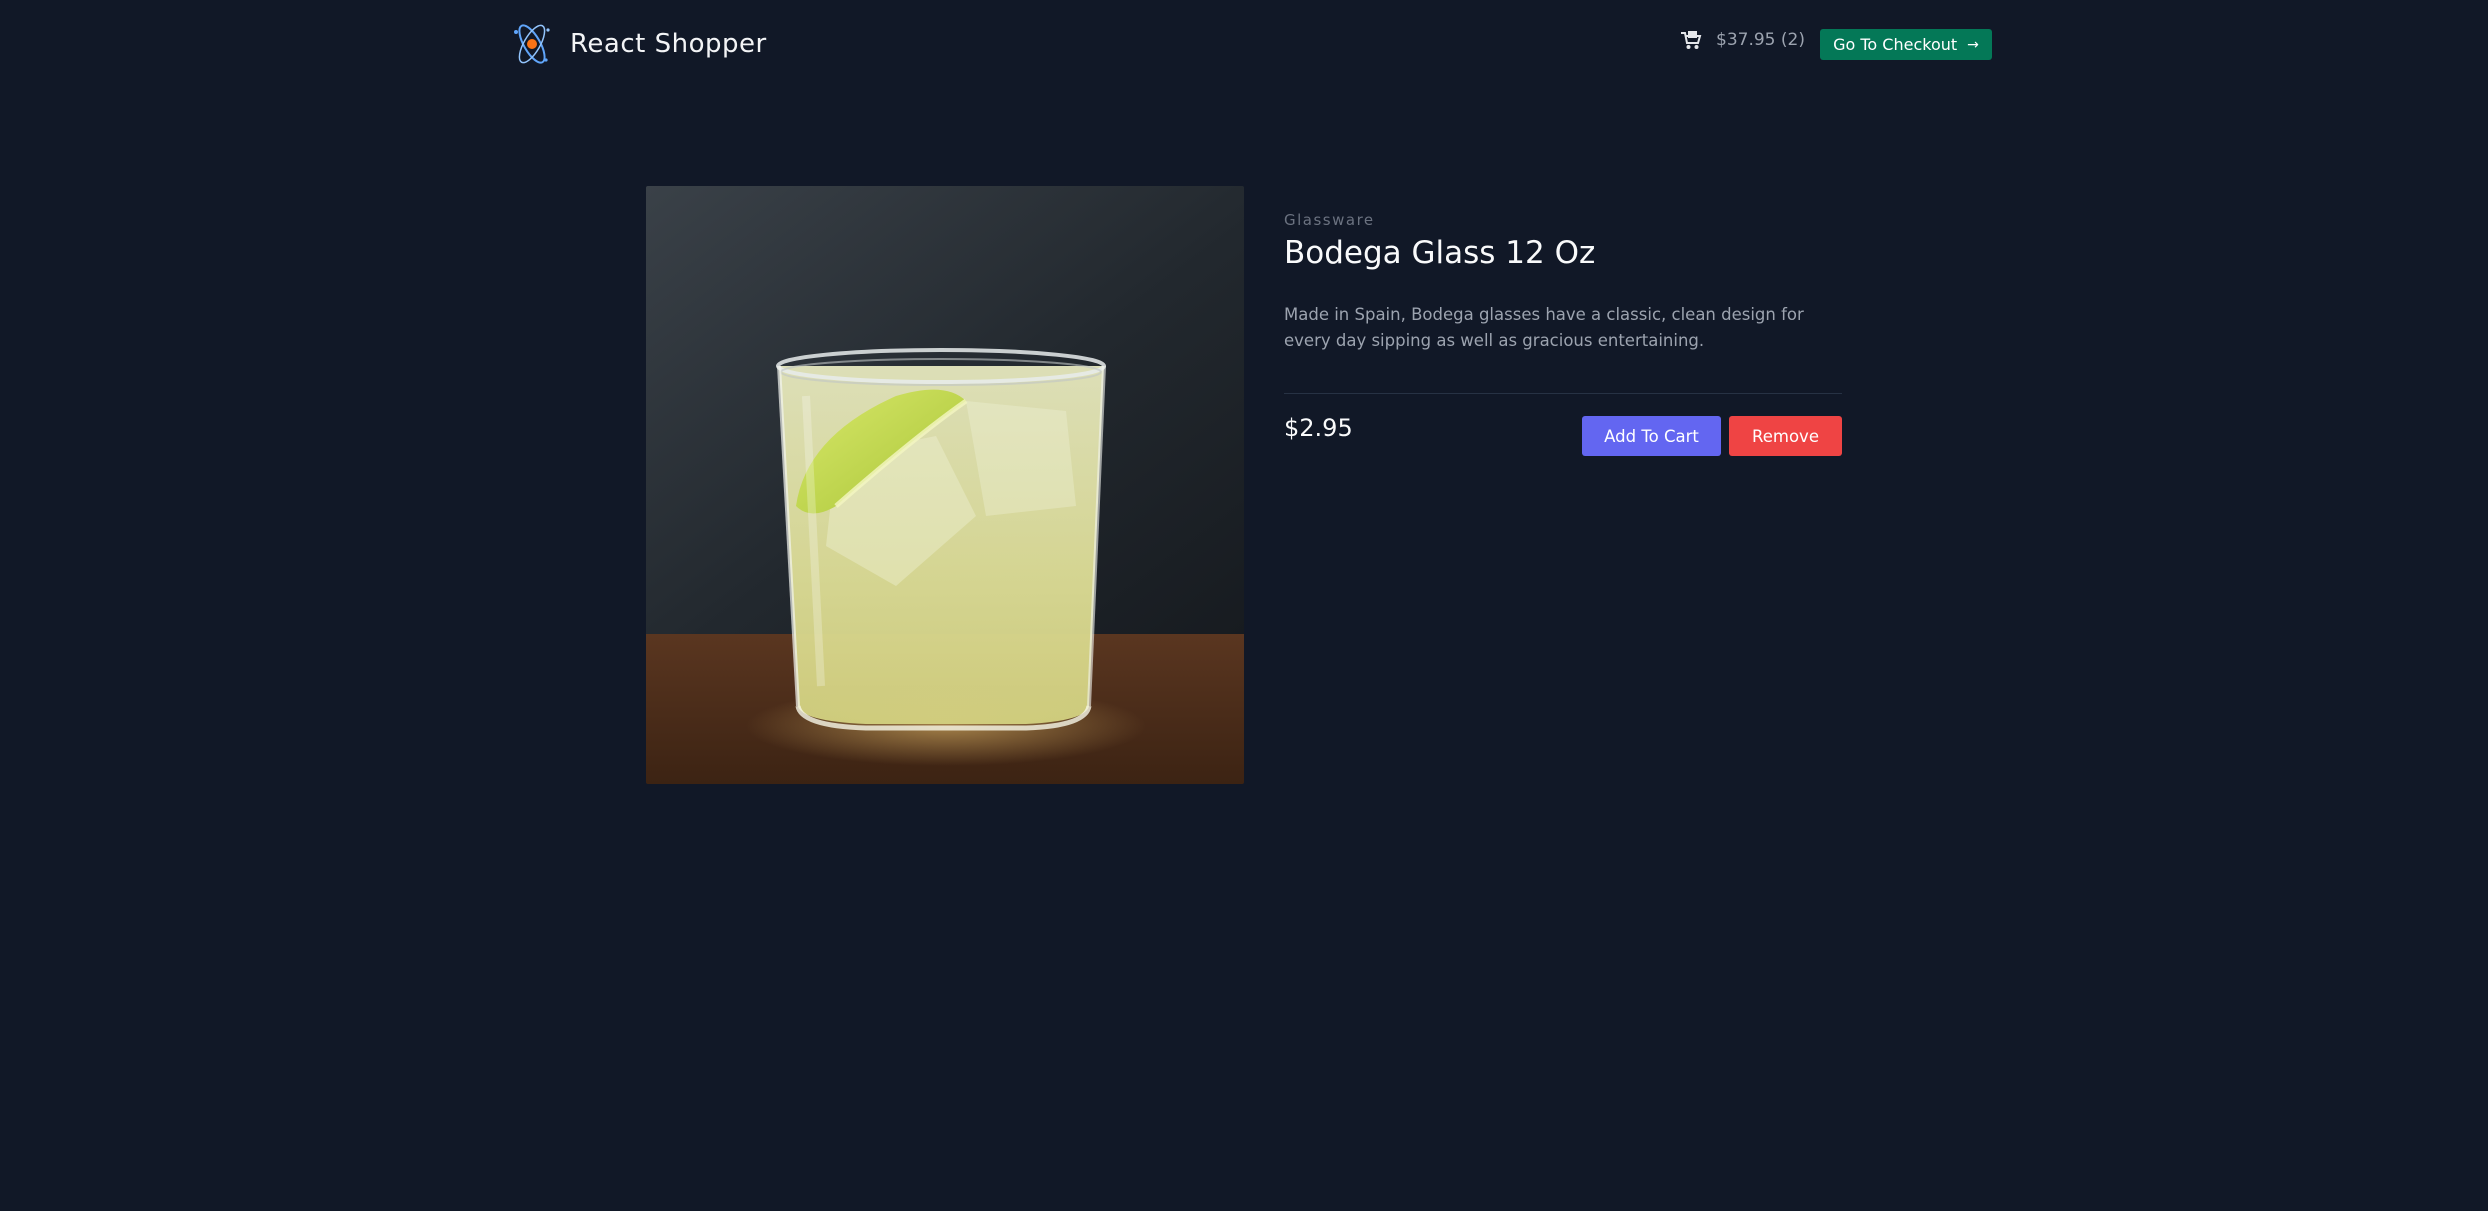  Describe the element at coordinates (1691, 40) in the screenshot. I see `shopping-cart-icon` at that location.